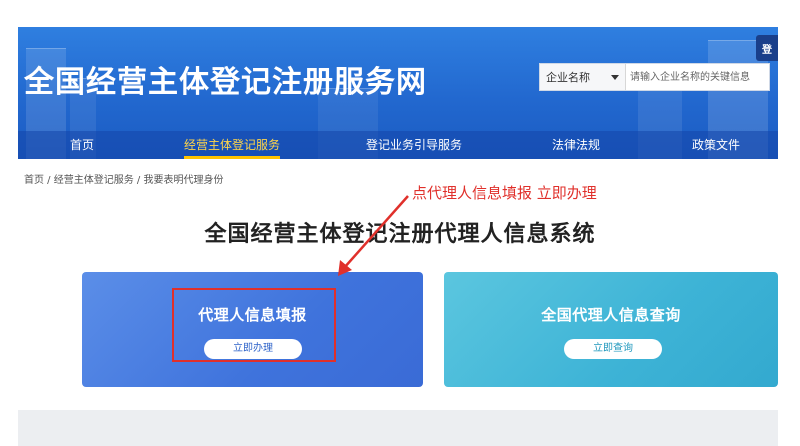  What do you see at coordinates (611, 315) in the screenshot?
I see `card-title: 全国代理人信息查询` at bounding box center [611, 315].